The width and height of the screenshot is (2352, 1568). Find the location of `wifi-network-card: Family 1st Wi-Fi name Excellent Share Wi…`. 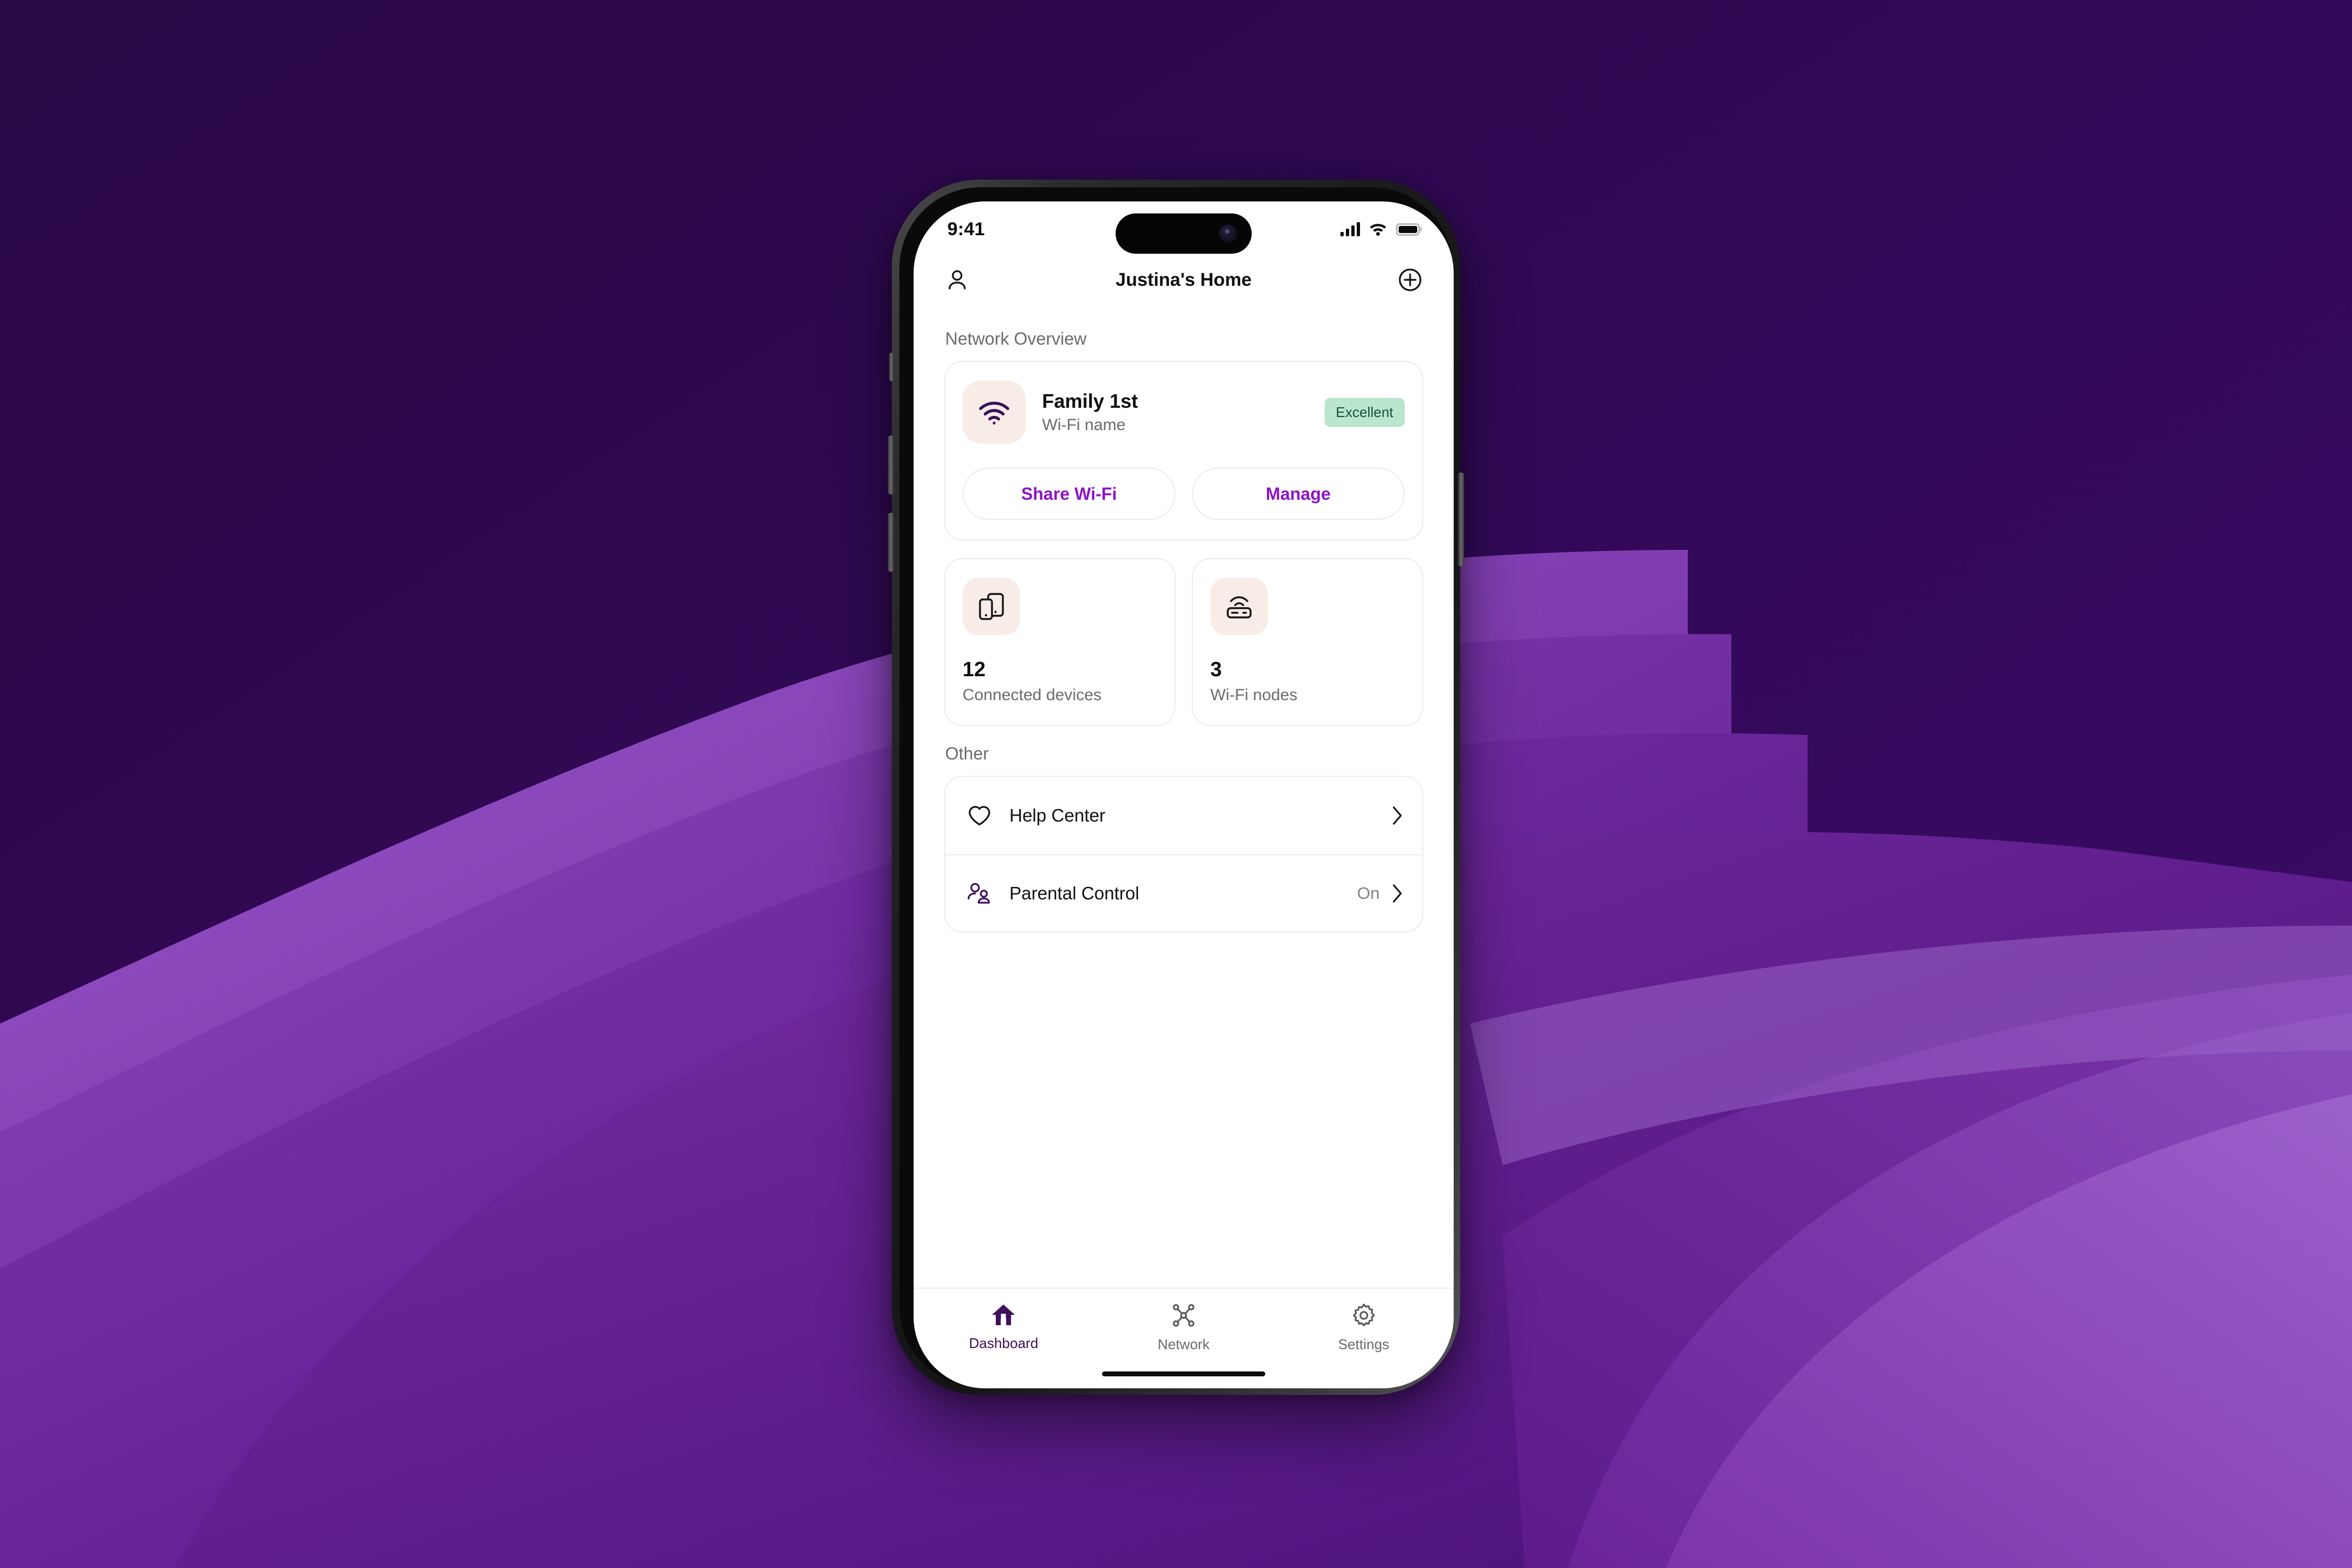

wifi-network-card: Family 1st Wi-Fi name Excellent Share Wi… is located at coordinates (1183, 451).